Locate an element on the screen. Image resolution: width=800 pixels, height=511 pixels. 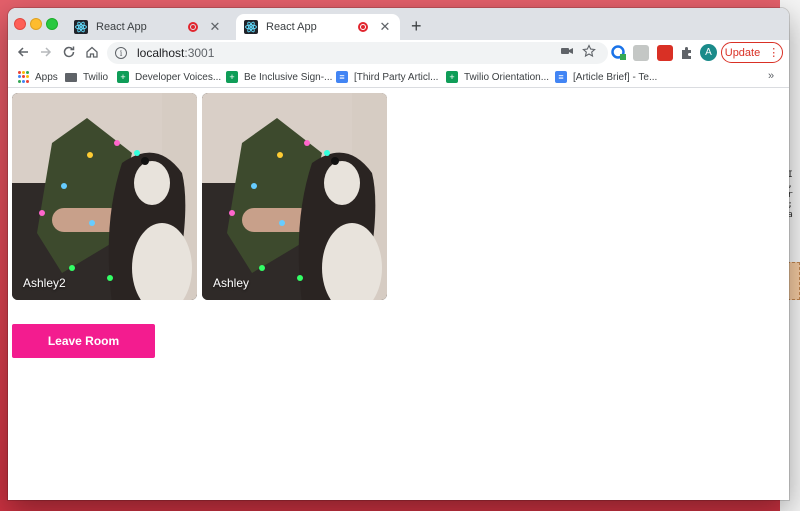
participant-name: Ashley is located at coordinates (231, 283).